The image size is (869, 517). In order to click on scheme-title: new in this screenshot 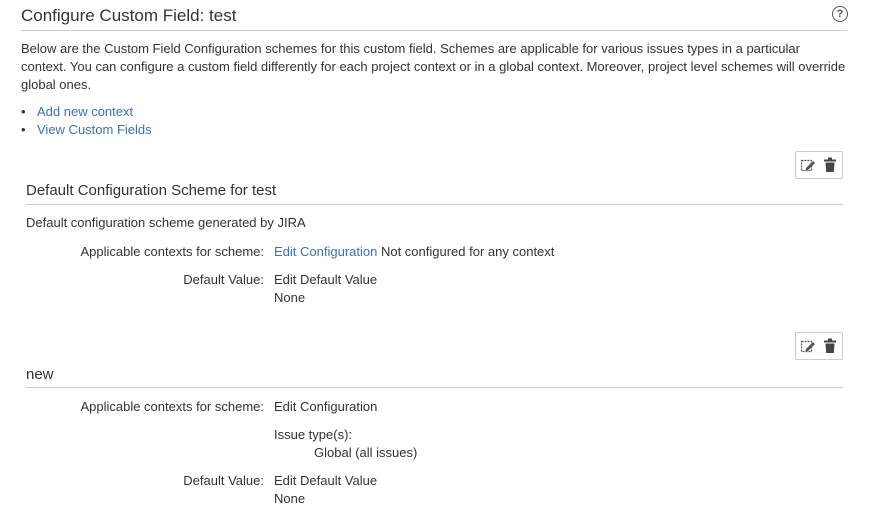, I will do `click(40, 374)`.